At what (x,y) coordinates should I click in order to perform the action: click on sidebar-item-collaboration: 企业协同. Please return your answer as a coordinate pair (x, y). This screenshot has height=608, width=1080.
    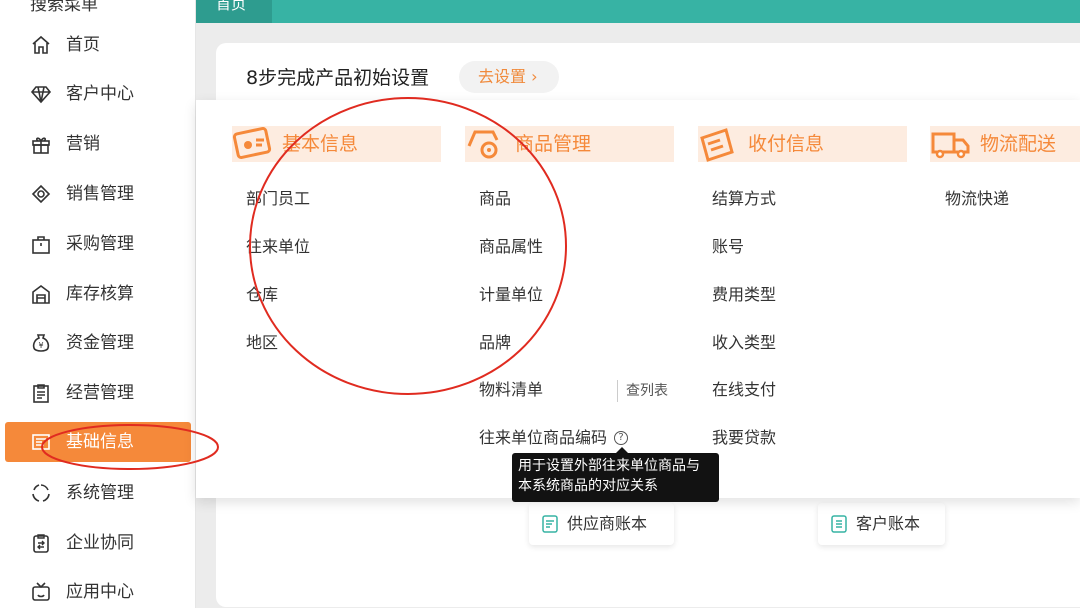
    Looking at the image, I should click on (98, 543).